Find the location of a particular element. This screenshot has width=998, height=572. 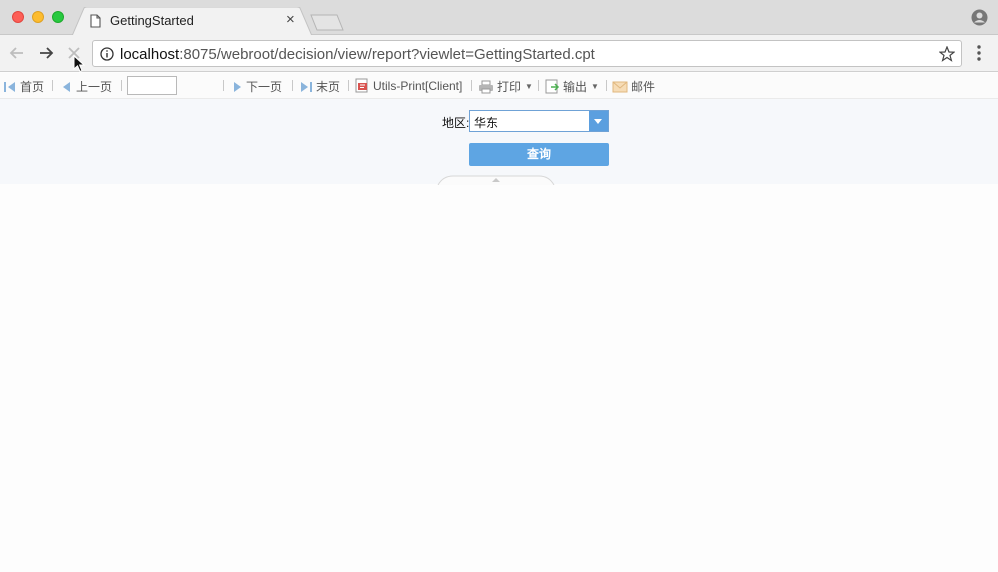

email-button: 邮件 is located at coordinates (633, 86).